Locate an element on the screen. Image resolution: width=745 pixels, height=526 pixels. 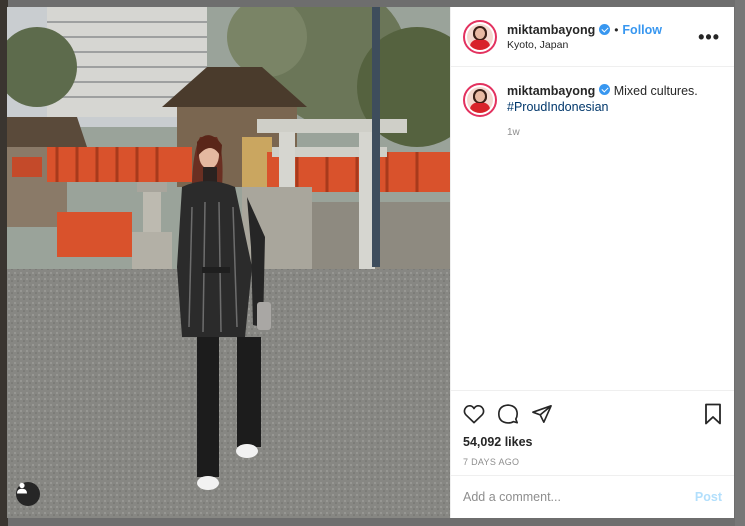
actions-section: 54,092 likes 7 DAYS AGO is located at coordinates (592, 428).